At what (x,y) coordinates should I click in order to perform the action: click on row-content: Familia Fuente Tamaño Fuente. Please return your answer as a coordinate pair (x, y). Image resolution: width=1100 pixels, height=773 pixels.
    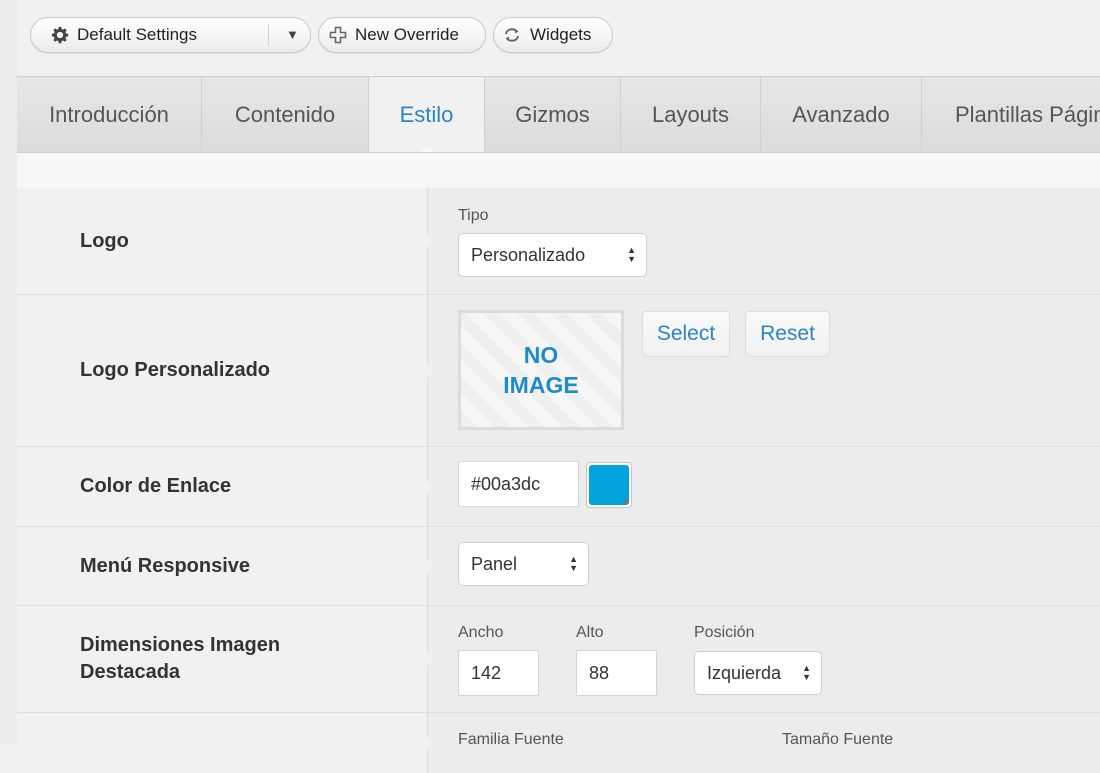
    Looking at the image, I should click on (763, 743).